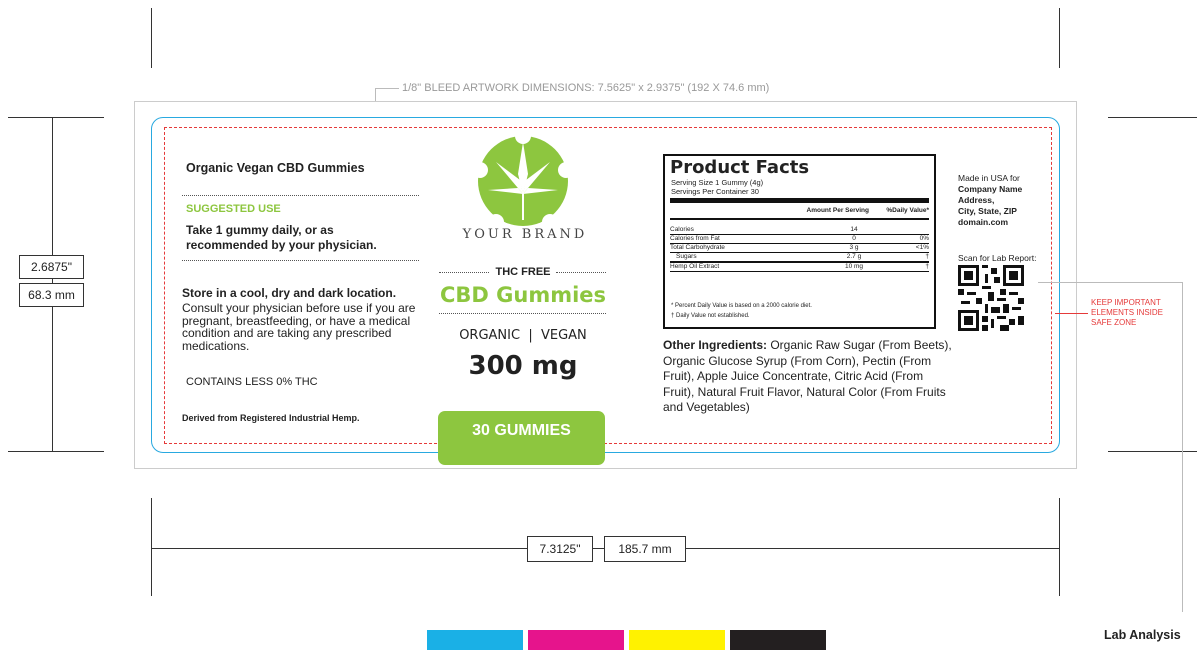 The height and width of the screenshot is (650, 1197). Describe the element at coordinates (854, 266) in the screenshot. I see `facts-row-amount: 10 mg` at that location.